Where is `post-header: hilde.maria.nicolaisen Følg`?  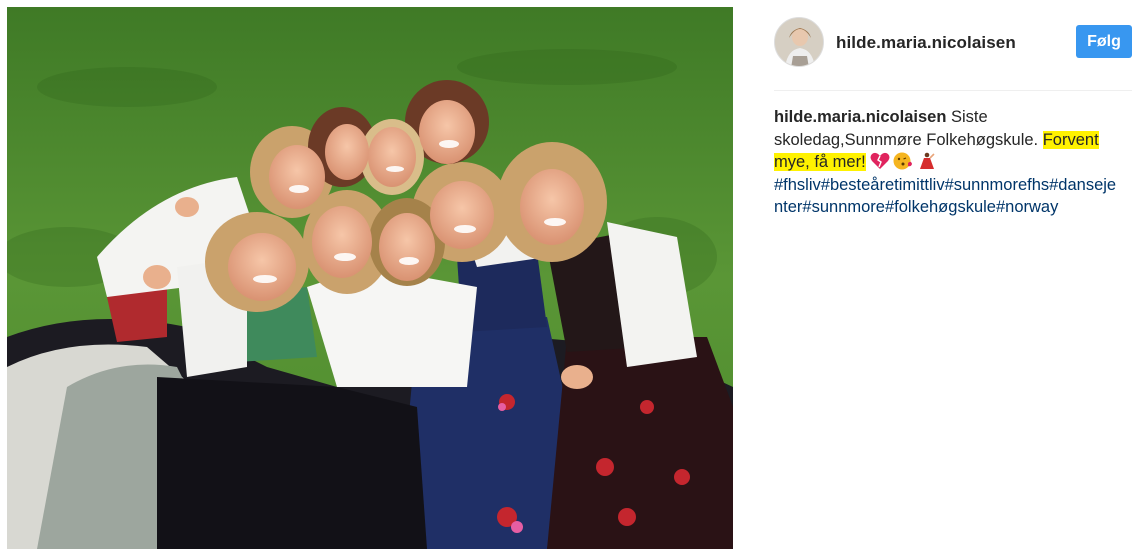
post-header: hilde.maria.nicolaisen Følg is located at coordinates (953, 42).